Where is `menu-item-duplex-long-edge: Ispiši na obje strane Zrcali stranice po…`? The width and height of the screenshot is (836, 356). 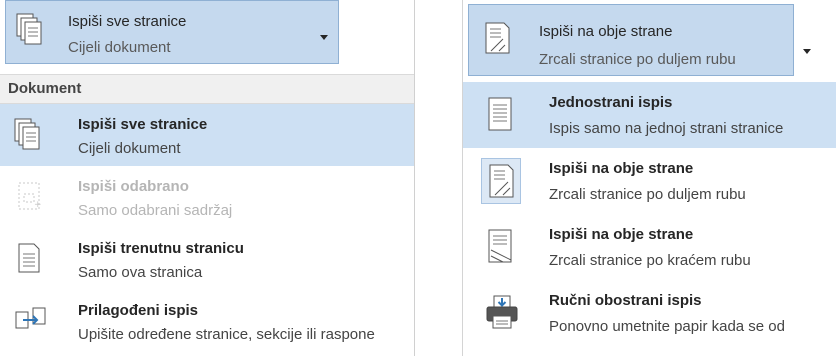
menu-item-duplex-long-edge: Ispiši na obje strane Zrcali stranice po… is located at coordinates (649, 181).